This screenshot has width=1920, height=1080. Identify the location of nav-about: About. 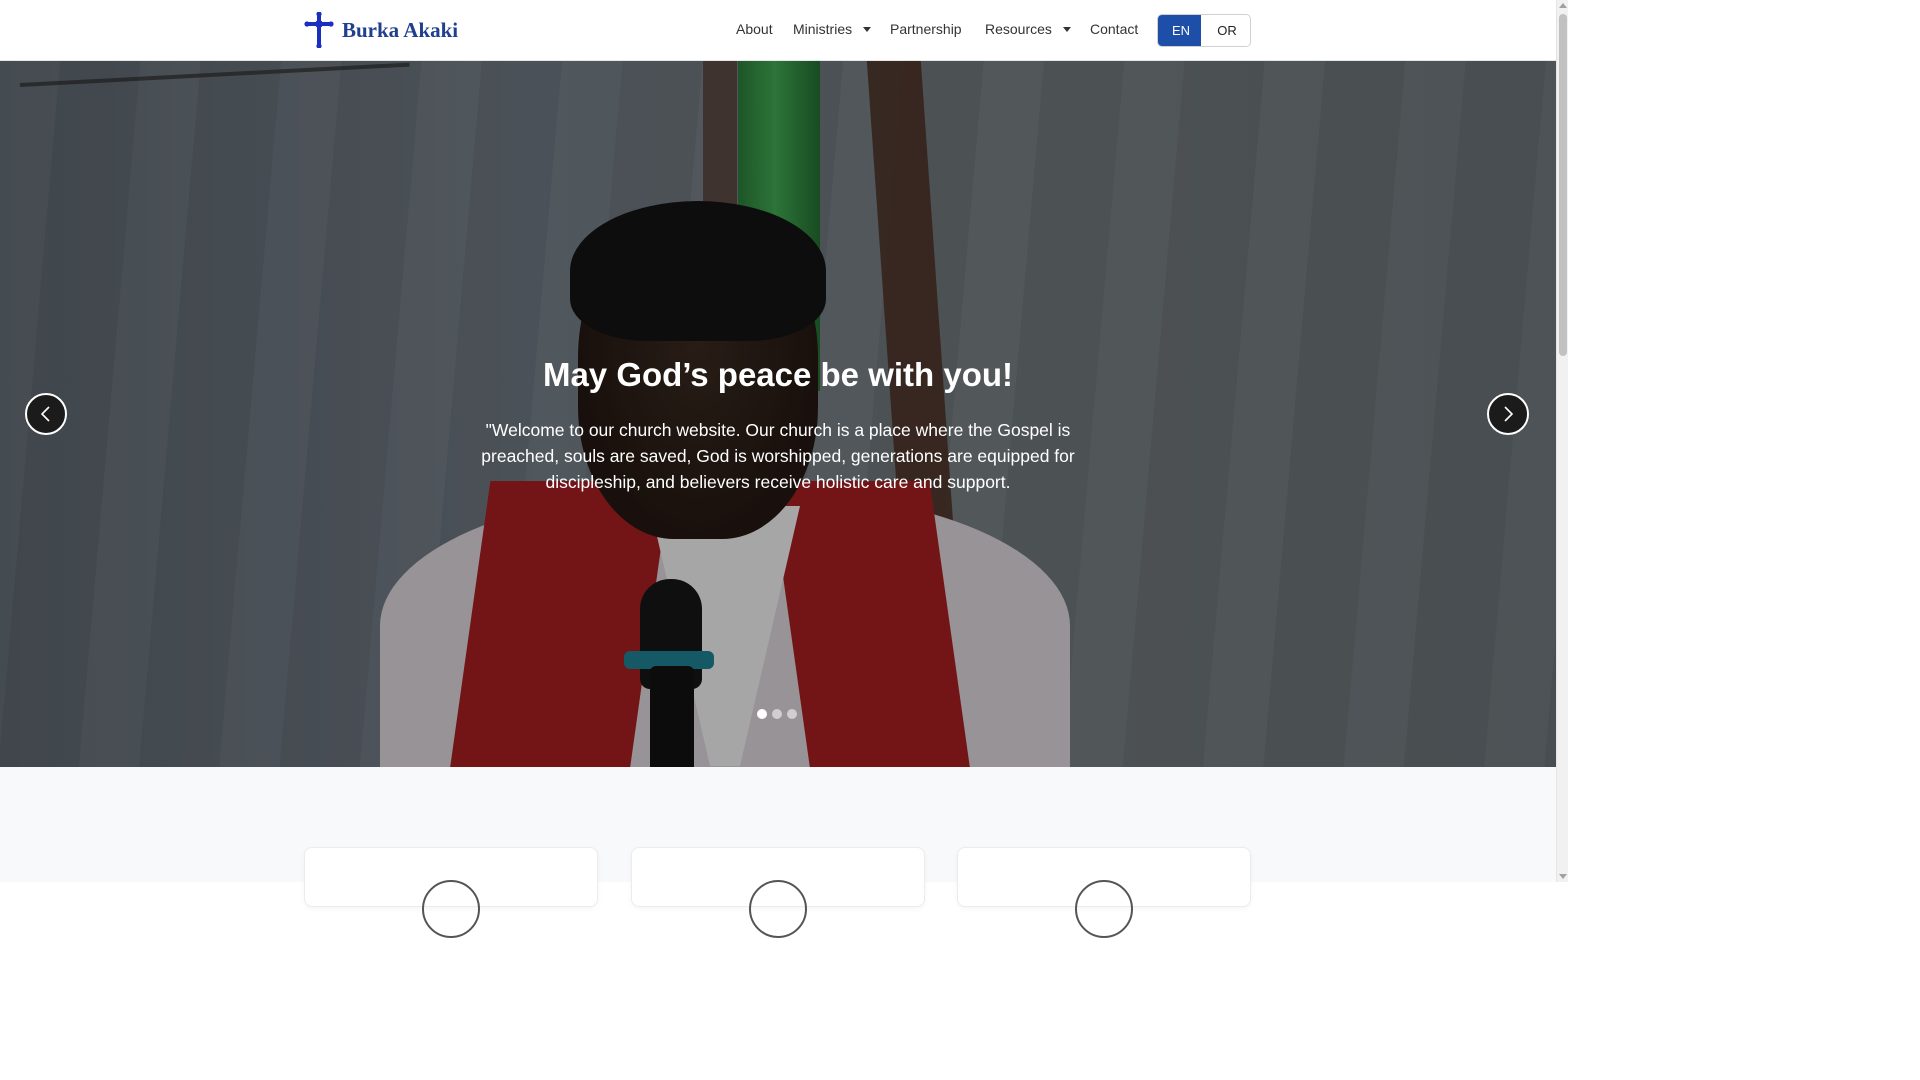
(754, 29).